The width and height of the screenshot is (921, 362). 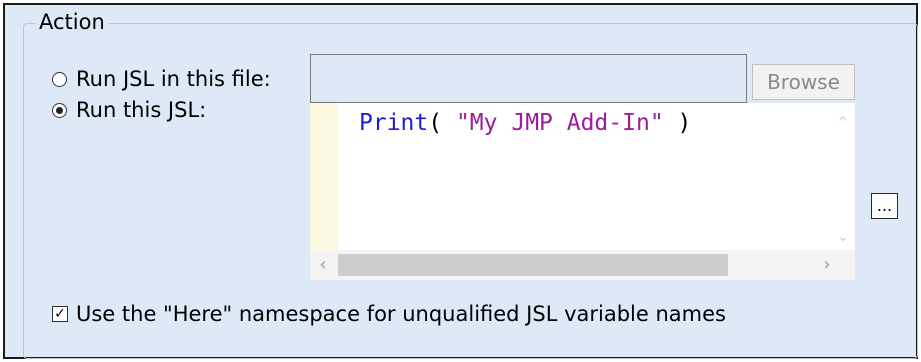 What do you see at coordinates (323, 265) in the screenshot?
I see `scroll-left-icon: ‹` at bounding box center [323, 265].